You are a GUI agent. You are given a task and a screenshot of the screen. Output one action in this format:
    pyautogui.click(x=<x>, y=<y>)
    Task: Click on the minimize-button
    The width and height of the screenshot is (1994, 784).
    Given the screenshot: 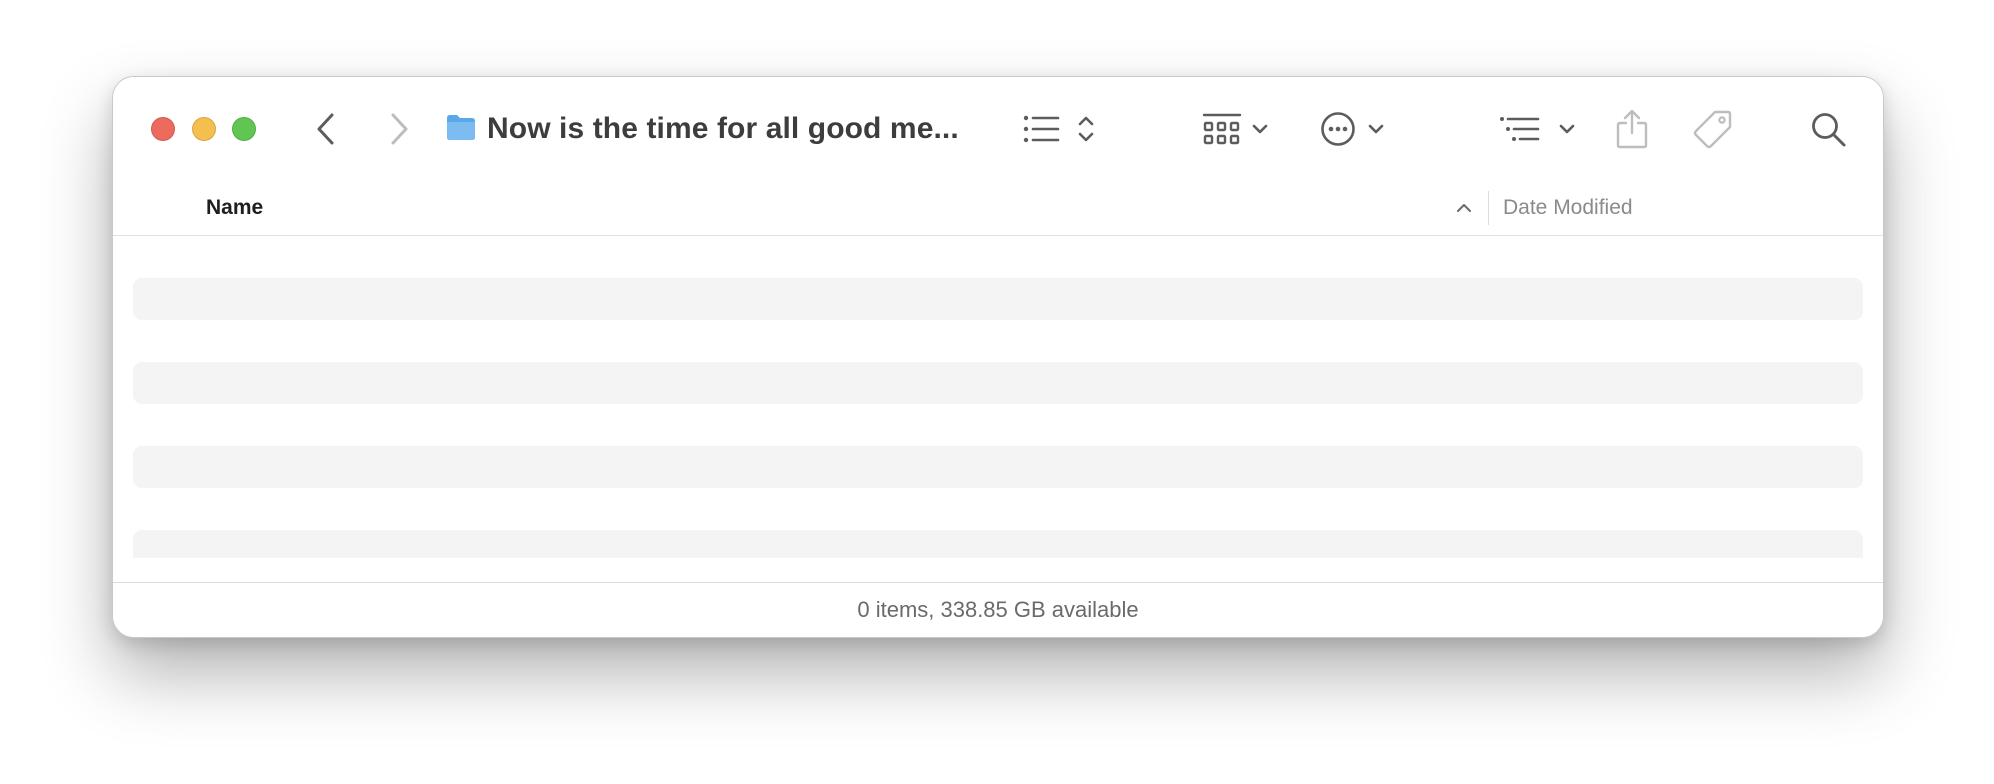 What is the action you would take?
    pyautogui.click(x=204, y=129)
    